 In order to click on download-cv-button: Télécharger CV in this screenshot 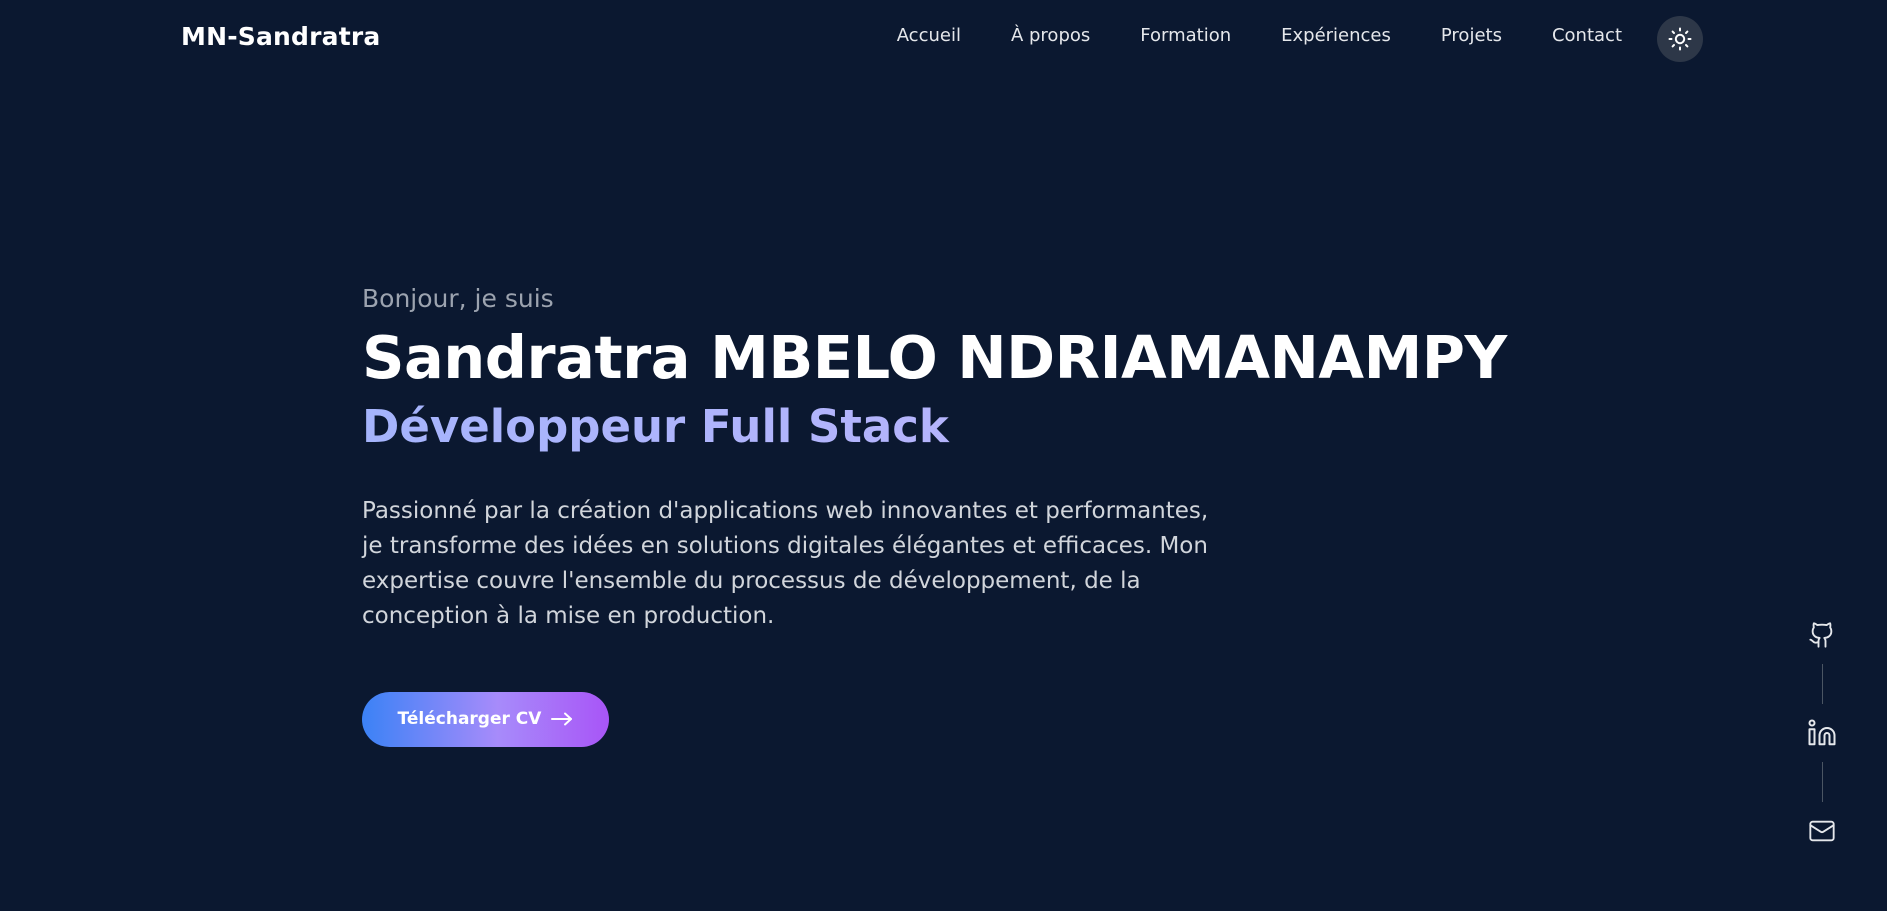, I will do `click(485, 719)`.